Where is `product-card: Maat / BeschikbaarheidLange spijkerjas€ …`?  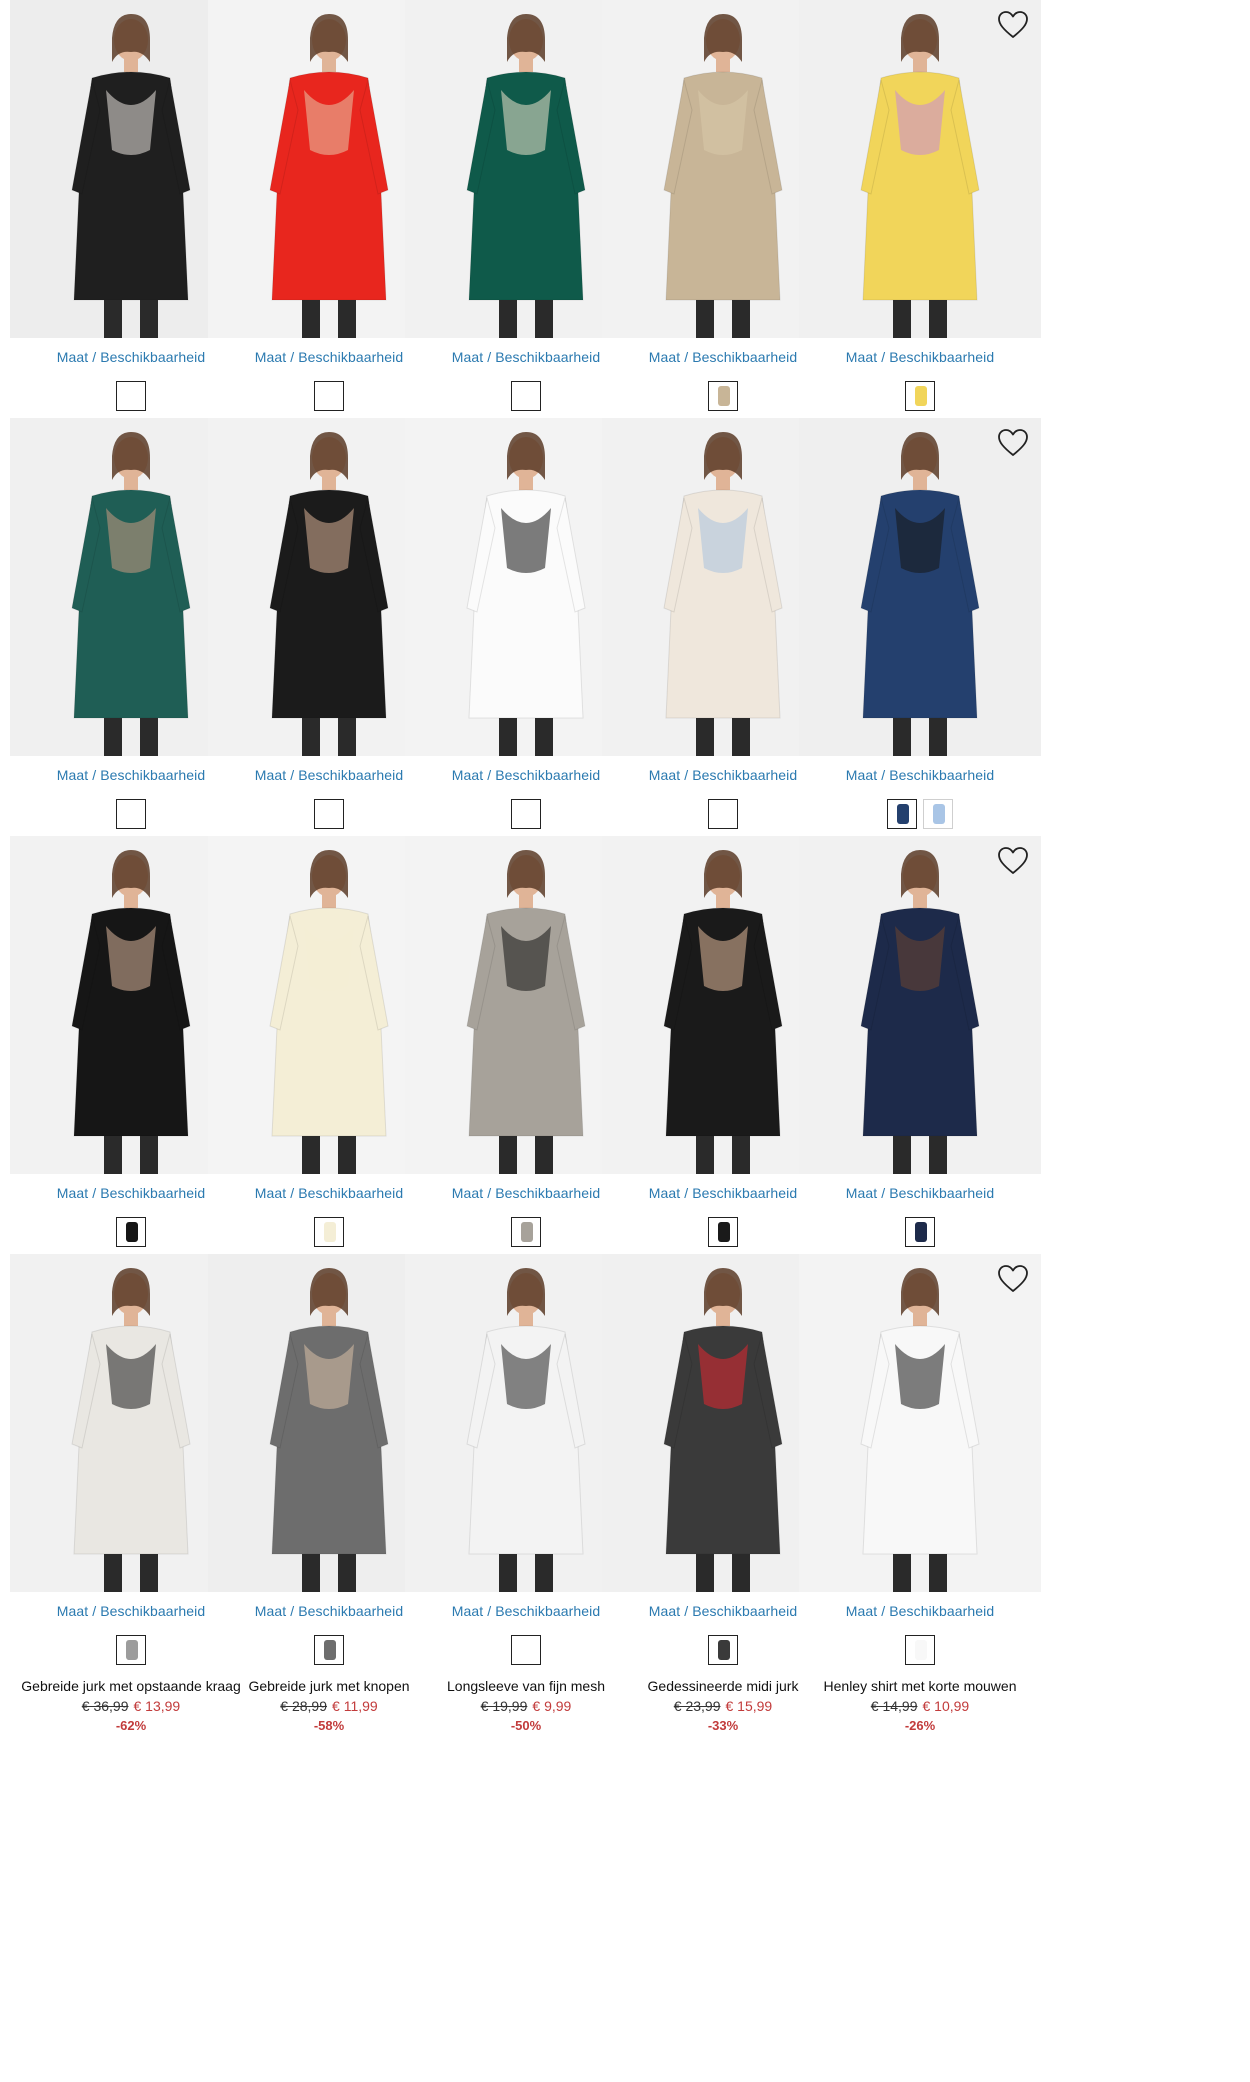 product-card: Maat / BeschikbaarheidLange spijkerjas€ … is located at coordinates (920, 658).